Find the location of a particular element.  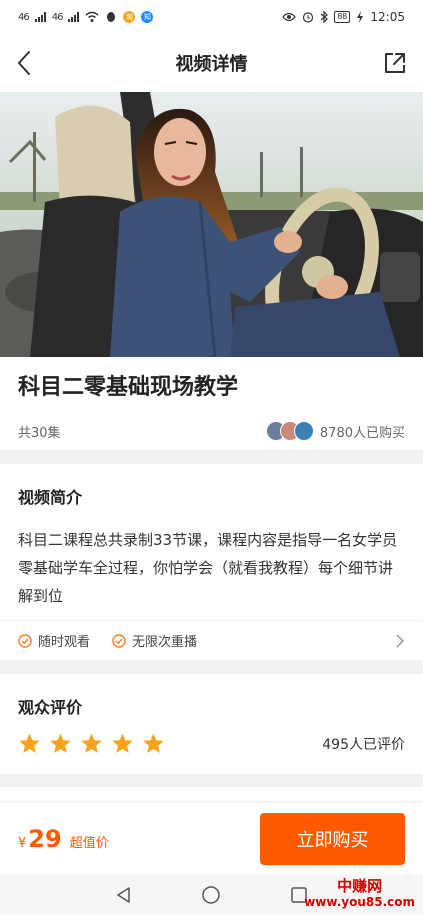

signal-label-1: 46 is located at coordinates (24, 17).